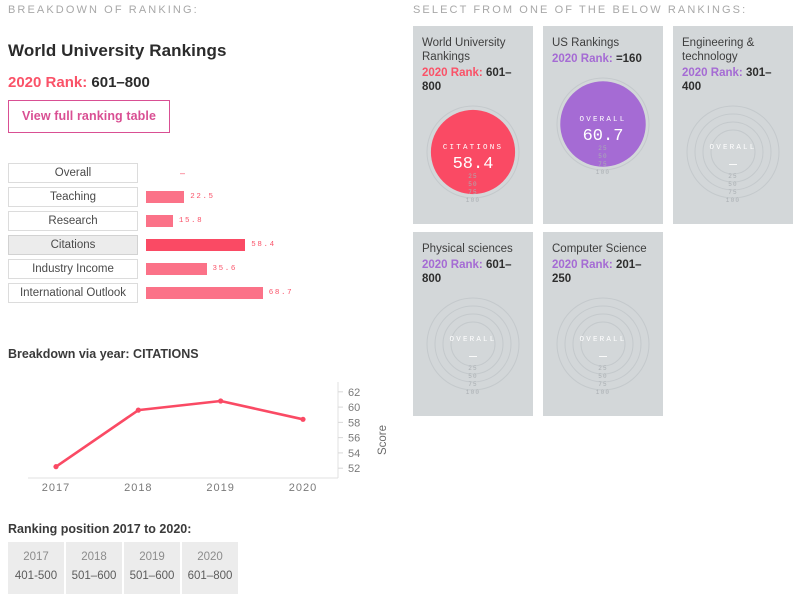  Describe the element at coordinates (48, 82) in the screenshot. I see `rank-label: 2020 Rank:` at that location.